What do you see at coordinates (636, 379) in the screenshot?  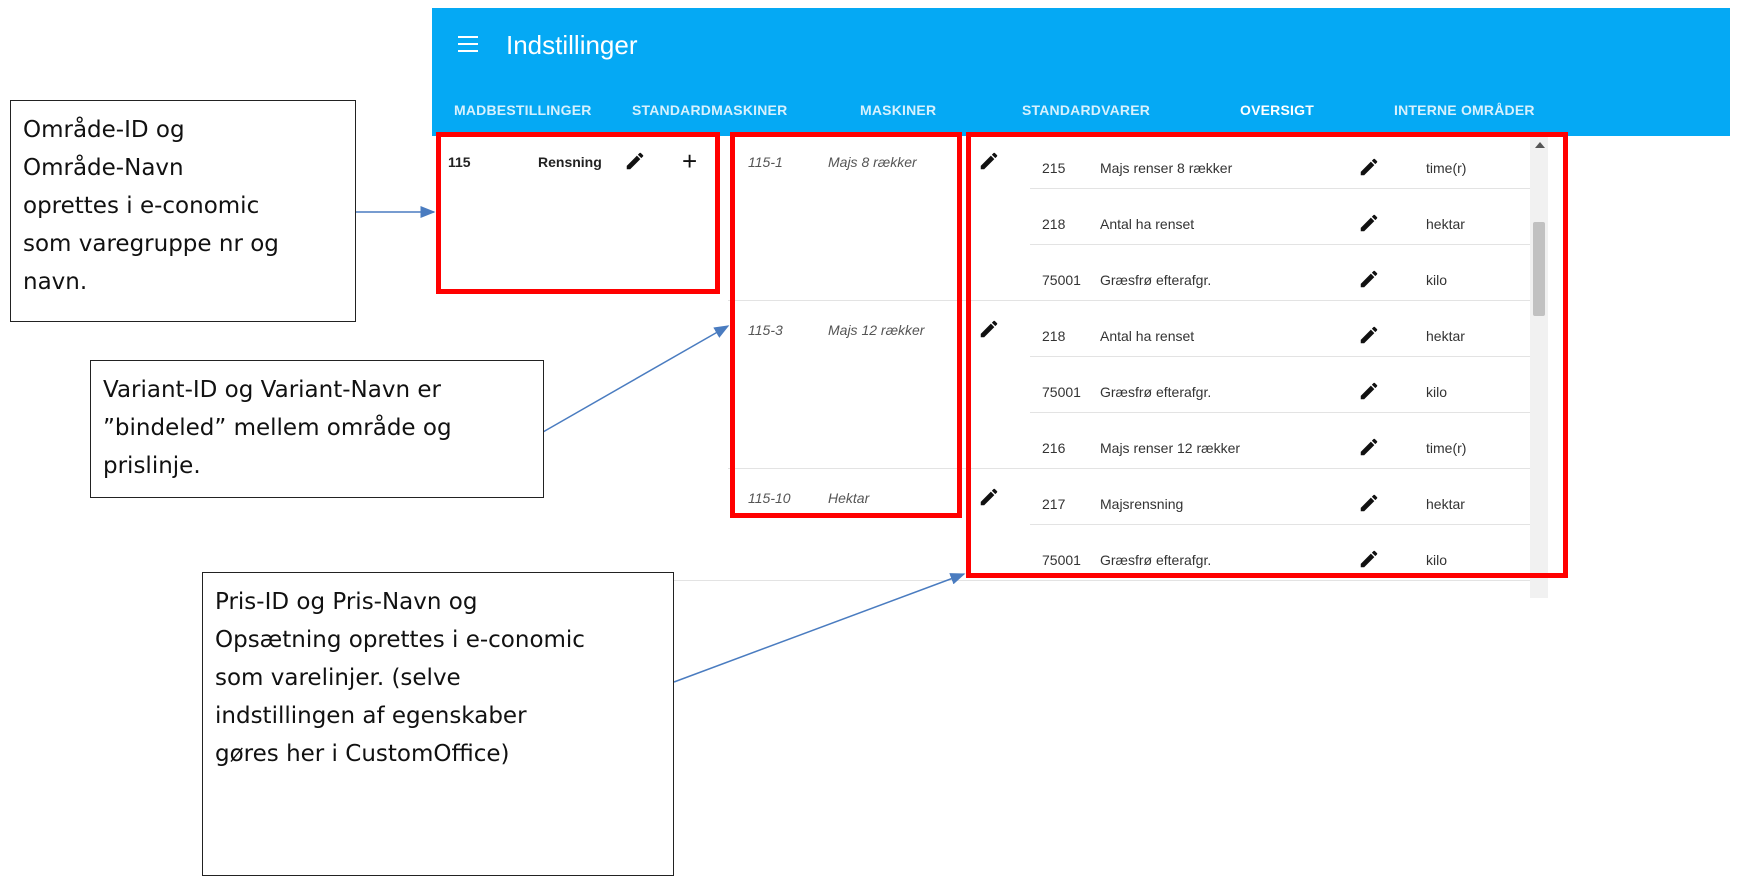 I see `variant-arrow` at bounding box center [636, 379].